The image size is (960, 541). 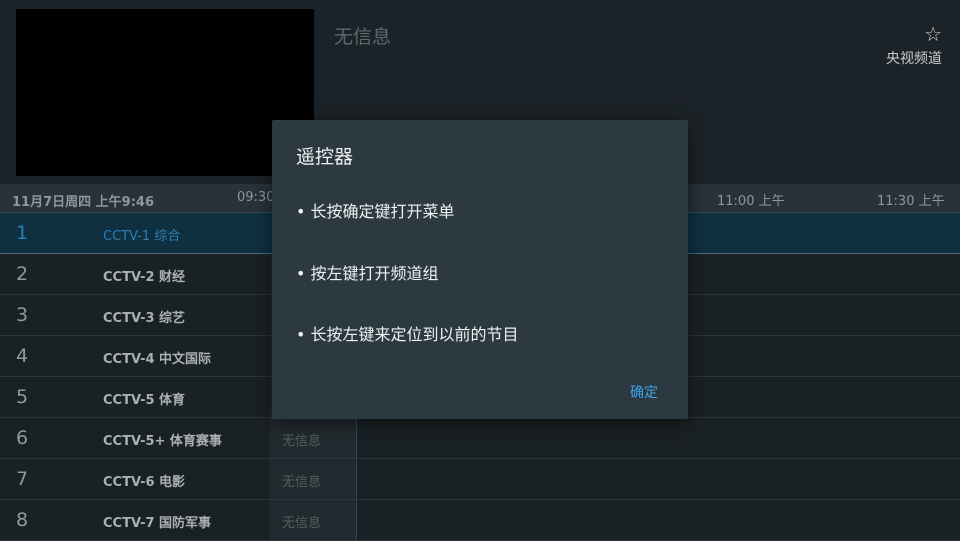 What do you see at coordinates (480, 520) in the screenshot?
I see `channel-row: 8 CCTV-7 国防军事 无信息` at bounding box center [480, 520].